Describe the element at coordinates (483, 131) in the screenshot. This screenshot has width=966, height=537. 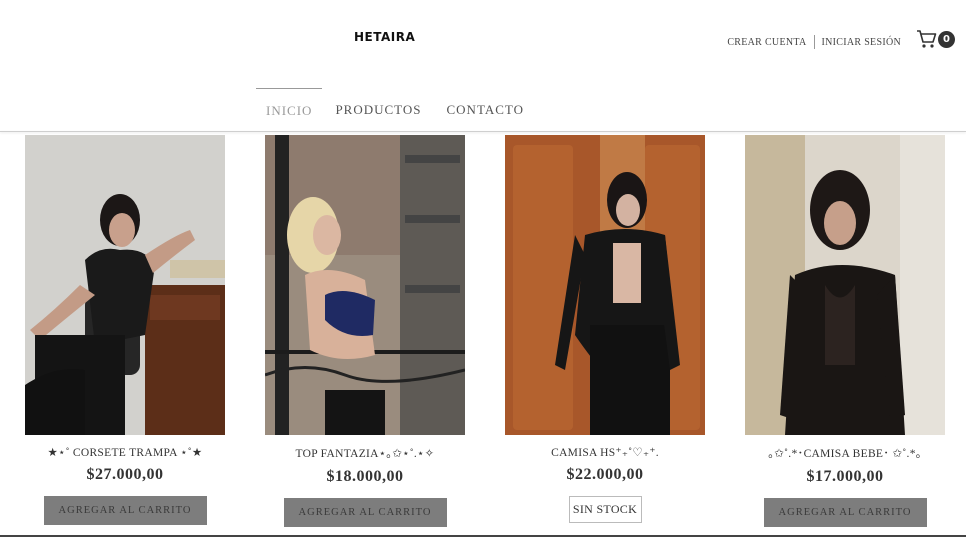
I see `nav-divider` at that location.